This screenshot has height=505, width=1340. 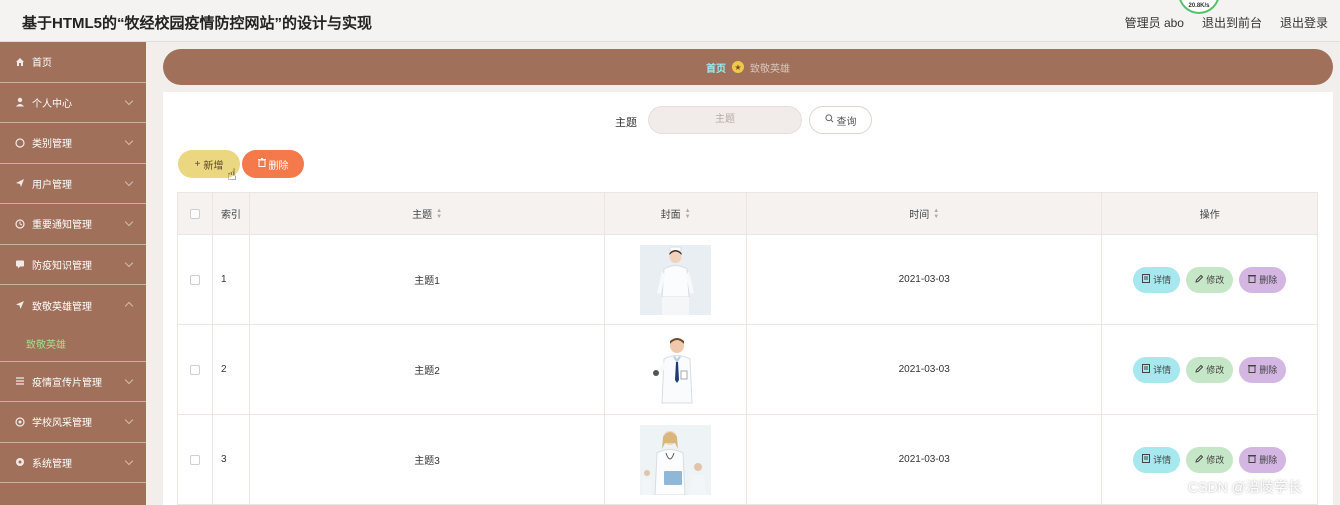 I want to click on net-speed-widget: 20.8K/s, so click(x=1199, y=7).